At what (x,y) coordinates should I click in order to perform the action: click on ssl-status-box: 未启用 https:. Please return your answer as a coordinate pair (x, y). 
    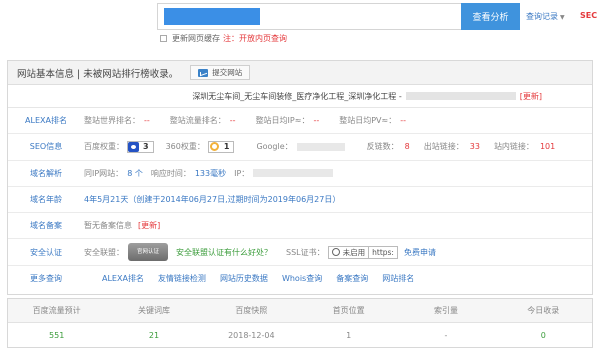
    Looking at the image, I should click on (362, 252).